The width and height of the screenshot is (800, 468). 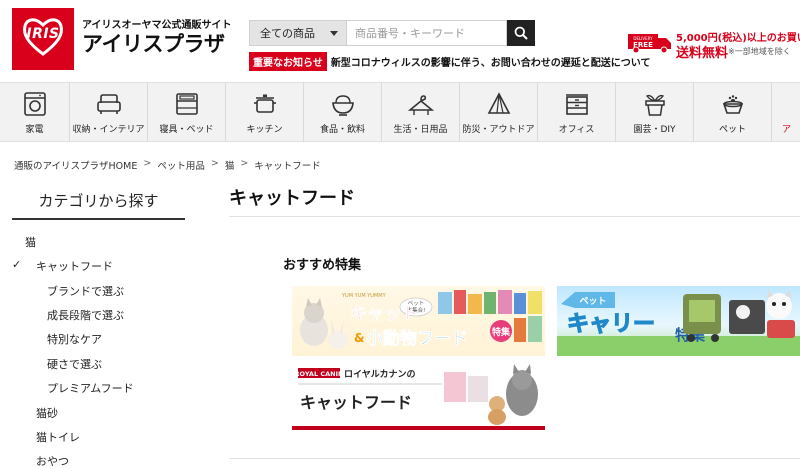 I want to click on banner-headline-2: 小動物フード, so click(x=417, y=338).